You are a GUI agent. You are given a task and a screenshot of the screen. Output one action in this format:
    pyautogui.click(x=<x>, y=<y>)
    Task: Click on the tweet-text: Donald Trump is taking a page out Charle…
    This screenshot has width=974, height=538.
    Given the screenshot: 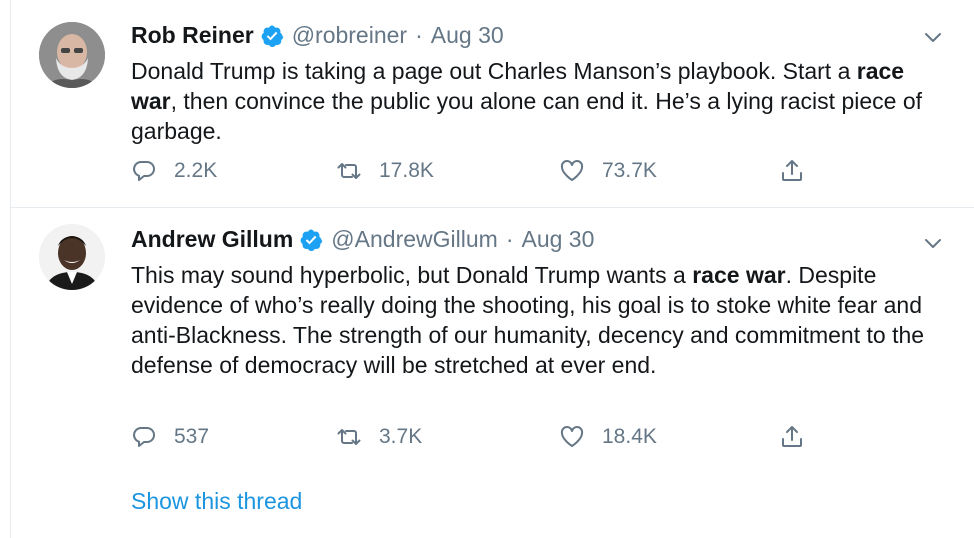 What is the action you would take?
    pyautogui.click(x=531, y=101)
    